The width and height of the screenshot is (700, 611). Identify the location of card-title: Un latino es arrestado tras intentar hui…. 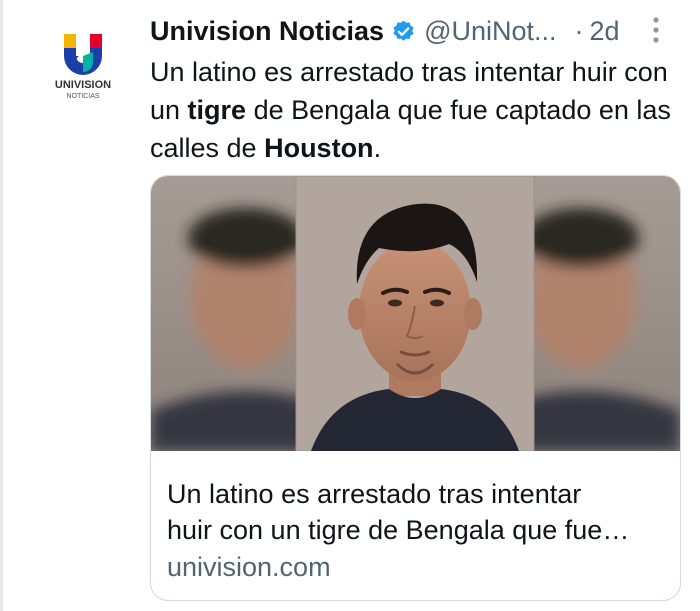
(417, 512).